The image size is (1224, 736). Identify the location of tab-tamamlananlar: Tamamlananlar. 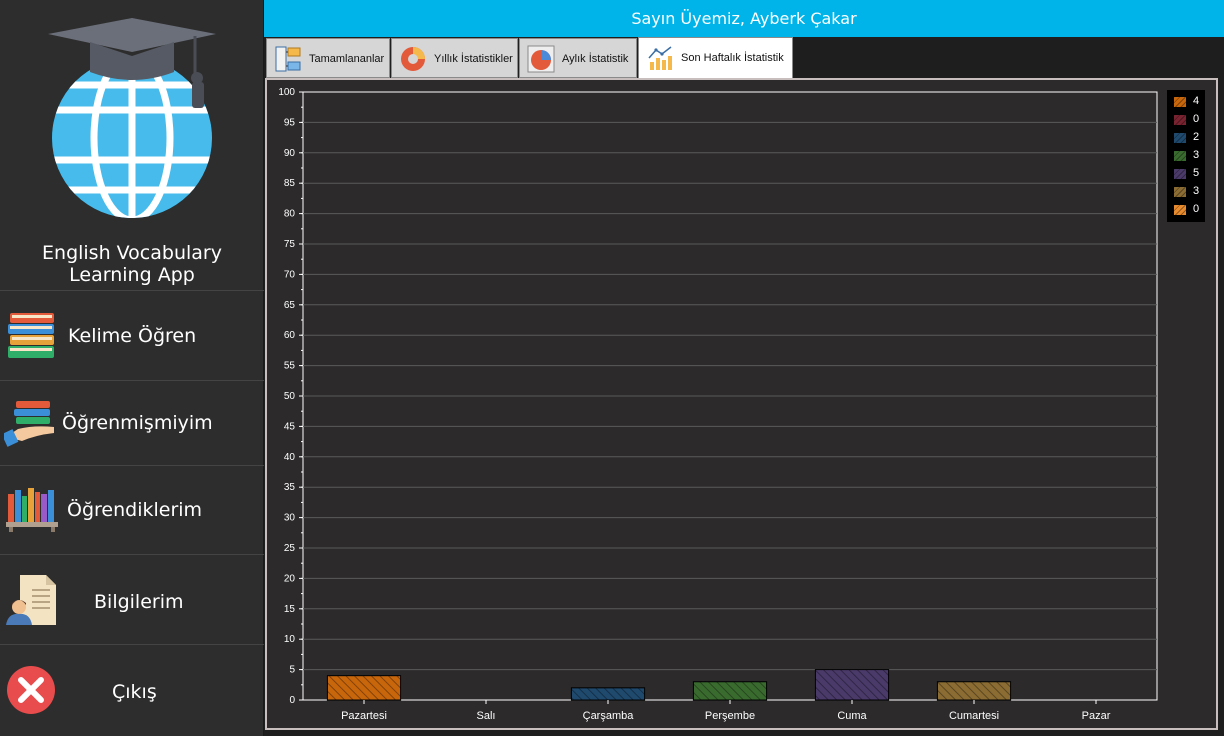
(328, 58).